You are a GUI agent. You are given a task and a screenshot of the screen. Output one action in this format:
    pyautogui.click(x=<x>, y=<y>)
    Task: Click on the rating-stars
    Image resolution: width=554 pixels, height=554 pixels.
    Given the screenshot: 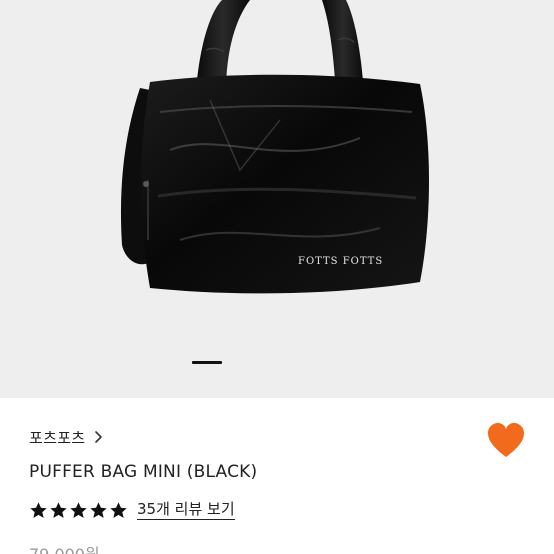 What is the action you would take?
    pyautogui.click(x=78, y=510)
    